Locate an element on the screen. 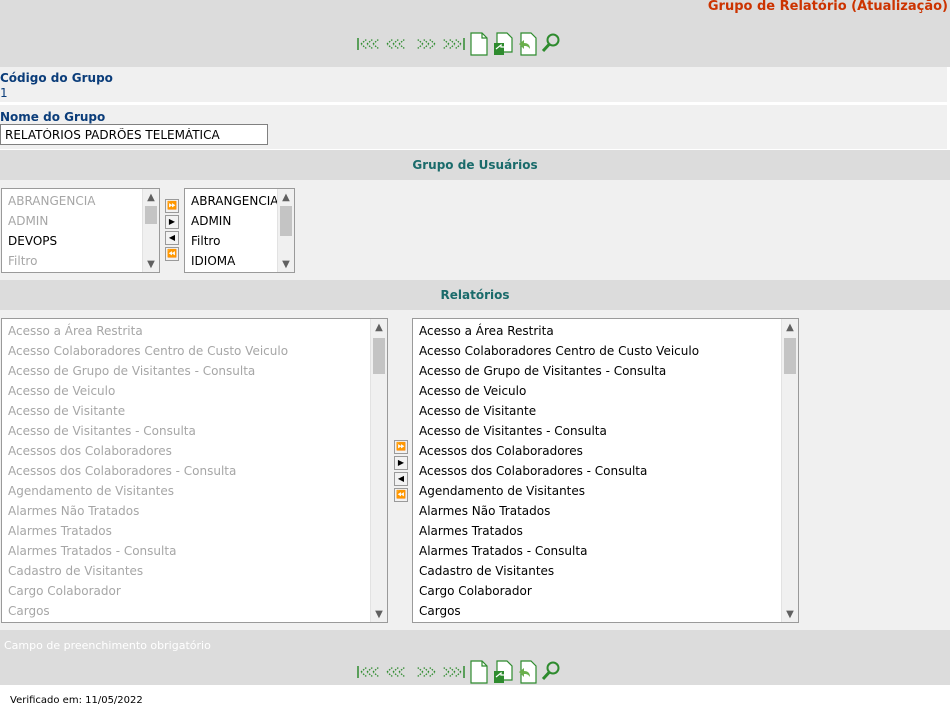 The height and width of the screenshot is (715, 950). required-field-note: Campo de preenchimento obrigatório is located at coordinates (107, 645).